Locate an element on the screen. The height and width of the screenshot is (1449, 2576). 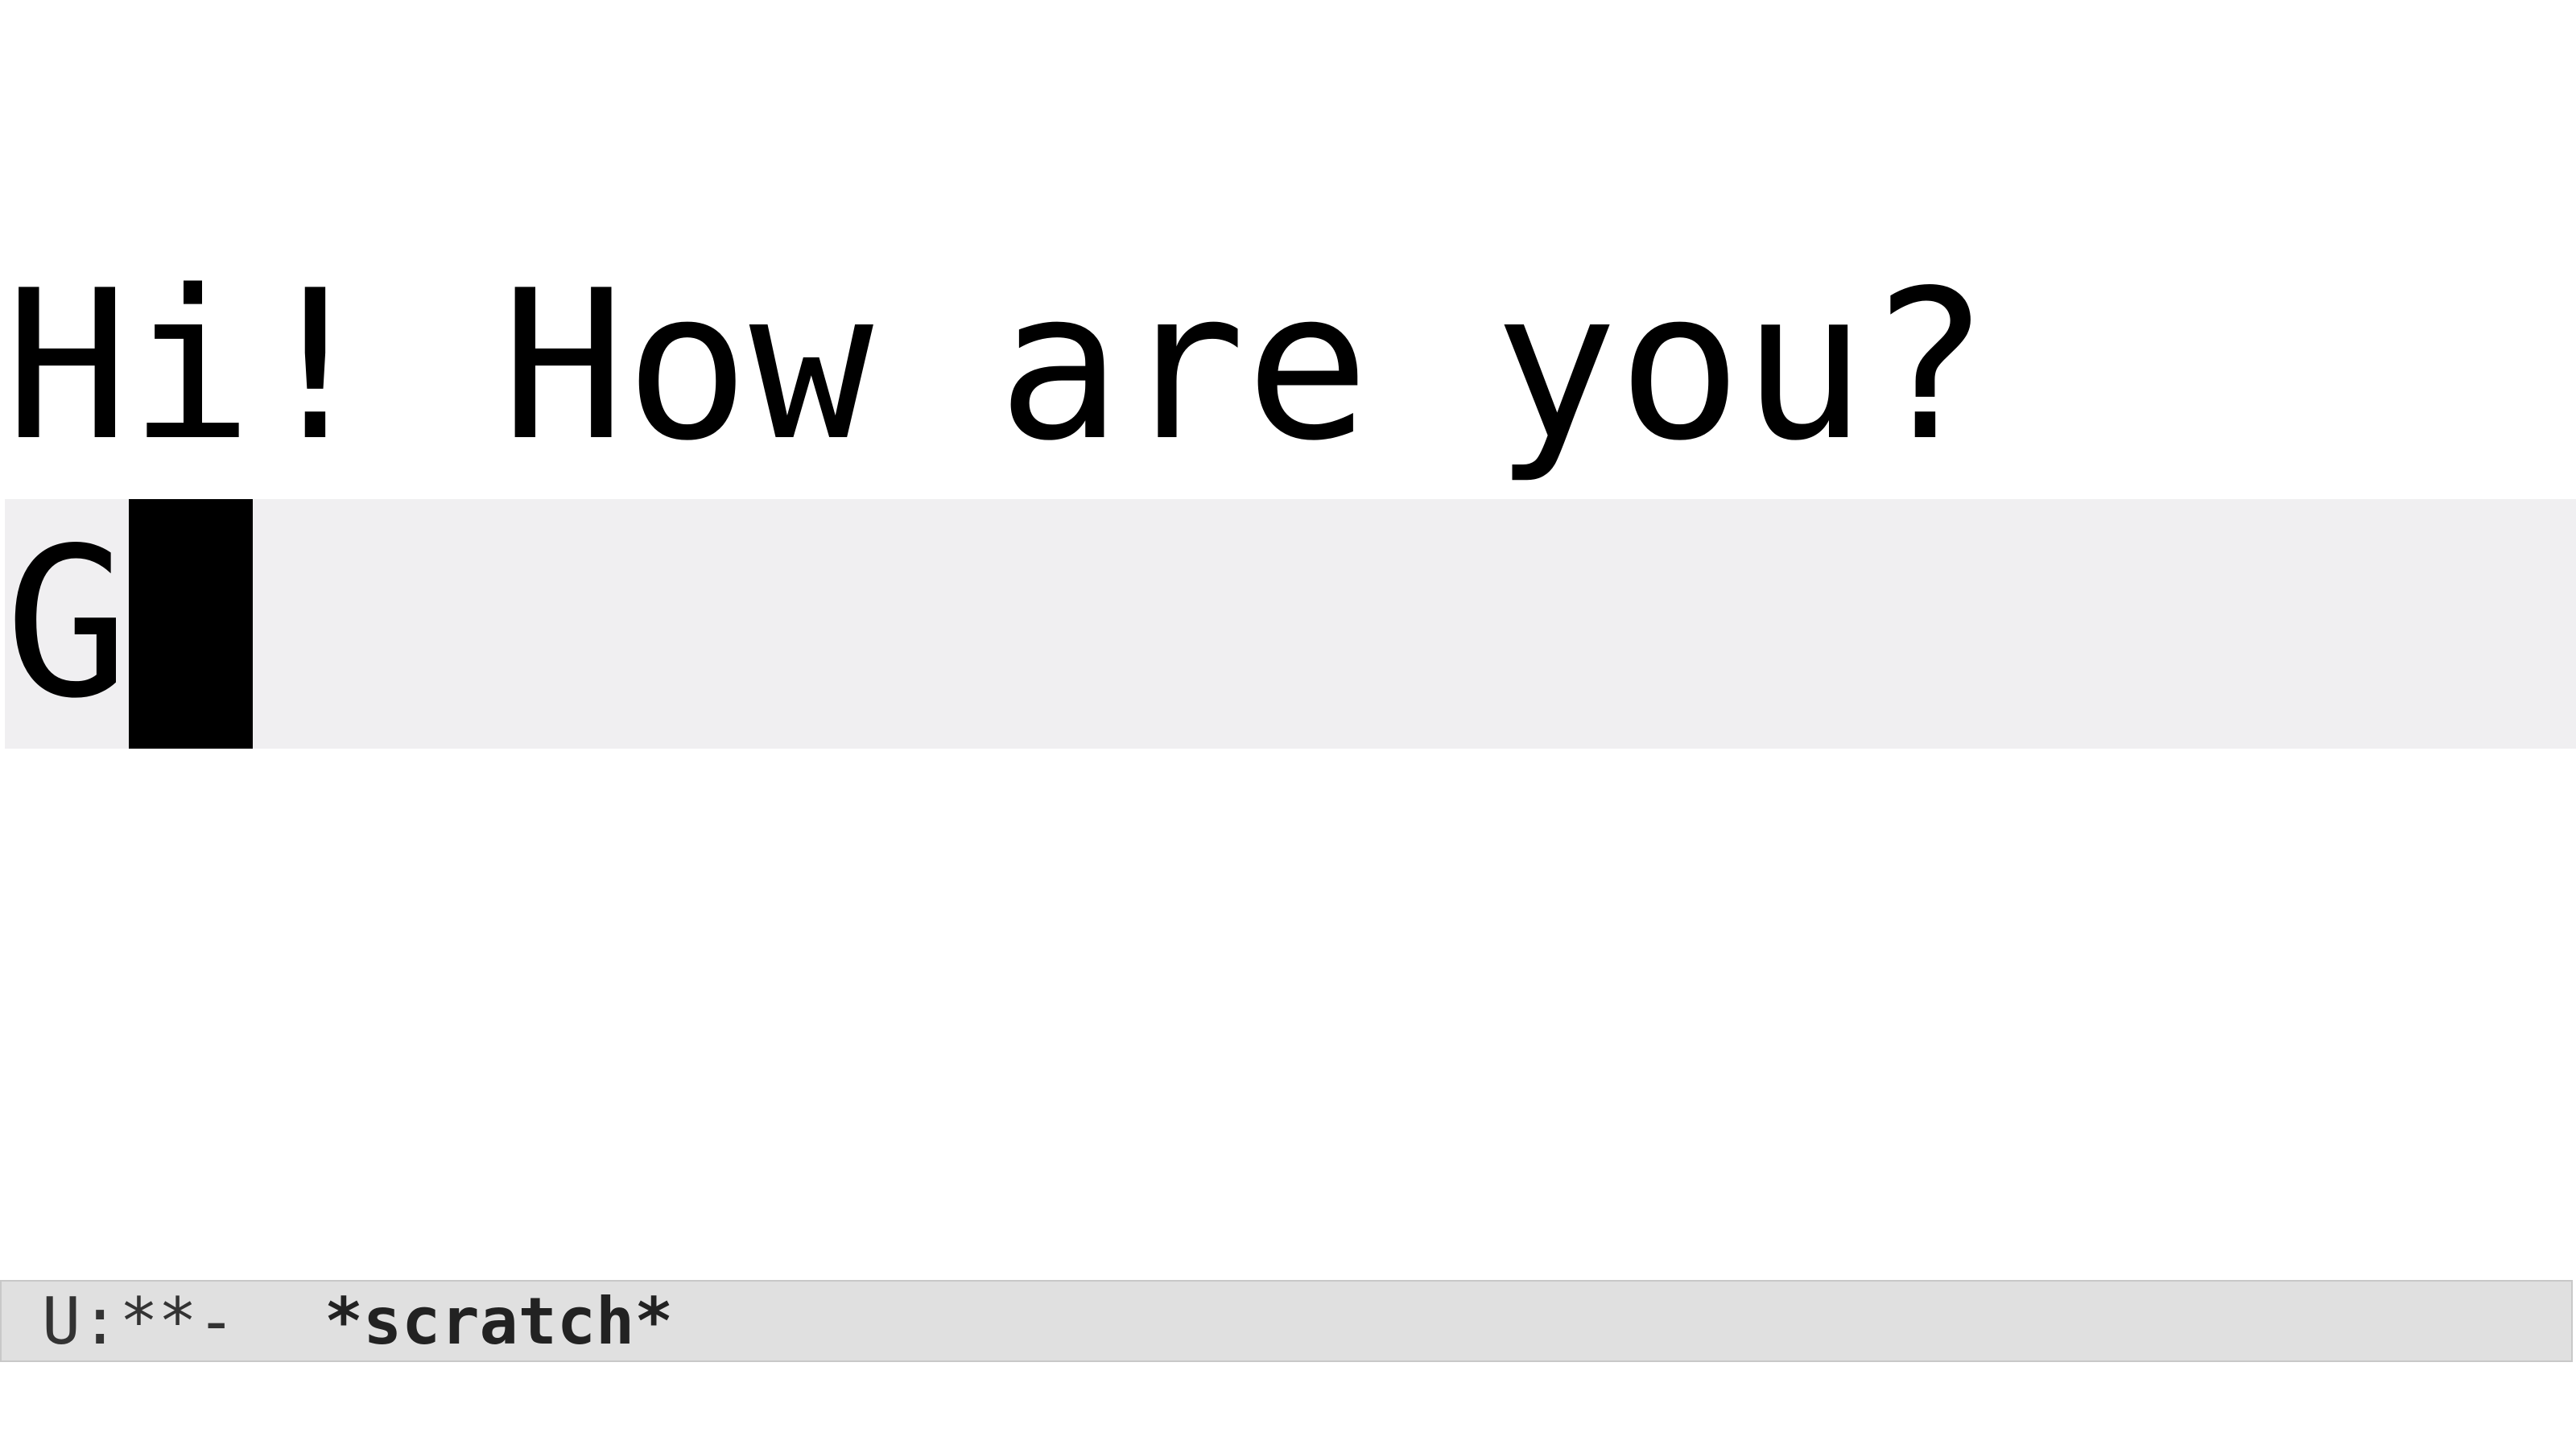
modeline-buffer-name: *scratch* is located at coordinates (498, 1321).